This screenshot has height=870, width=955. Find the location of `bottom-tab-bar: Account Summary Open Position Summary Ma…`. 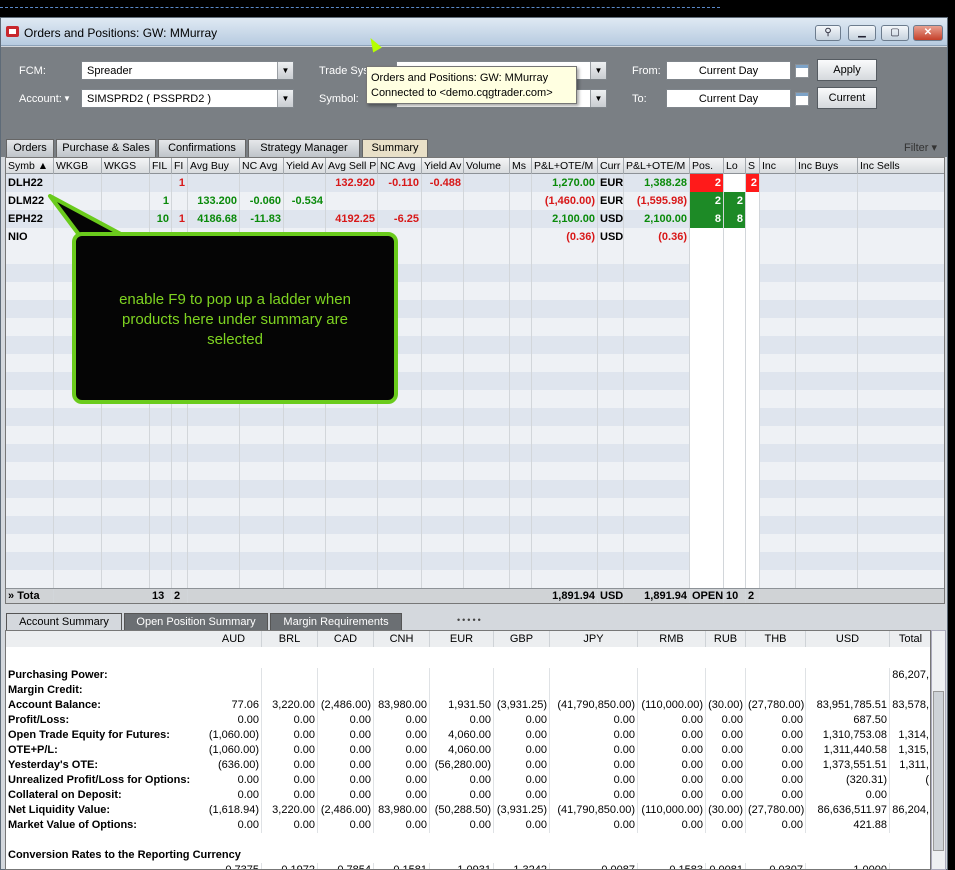

bottom-tab-bar: Account Summary Open Position Summary Ma… is located at coordinates (474, 621).